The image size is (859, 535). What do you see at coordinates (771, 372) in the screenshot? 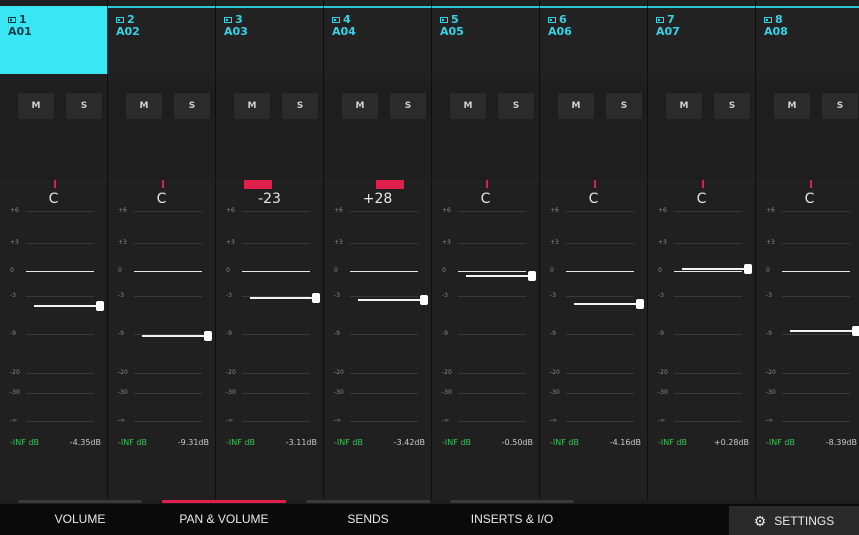
I see `scale-label: -20` at bounding box center [771, 372].